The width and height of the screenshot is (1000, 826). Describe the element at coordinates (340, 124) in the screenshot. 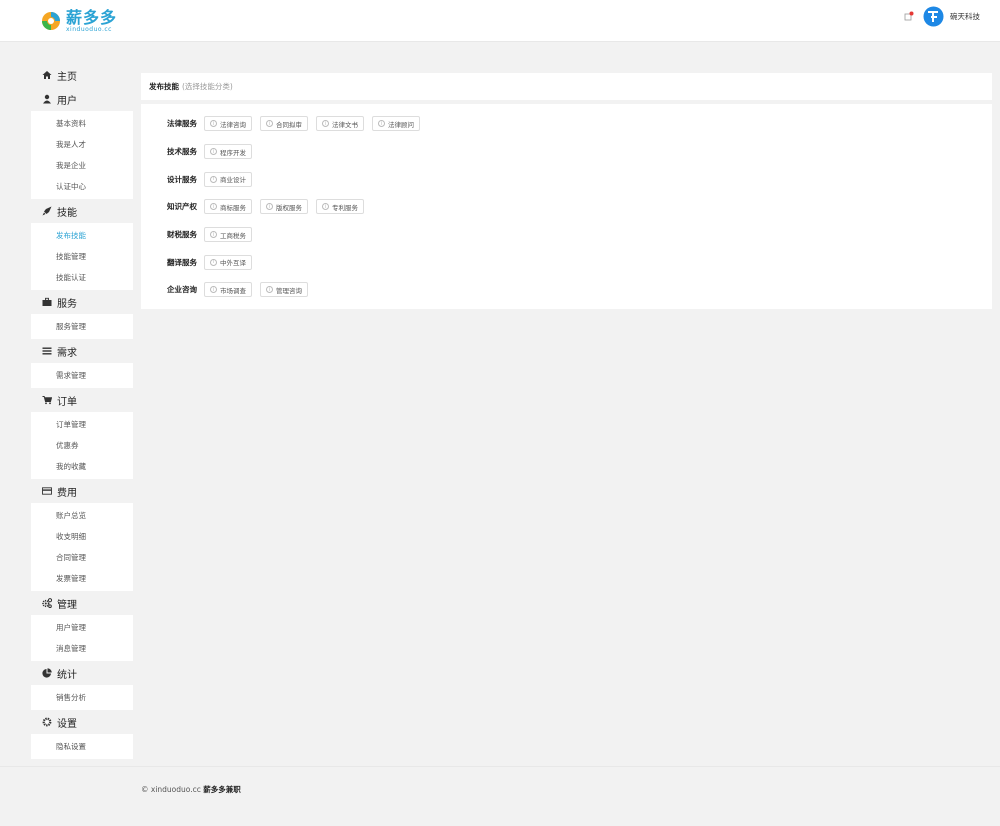

I see `skill-tag-button: i 法律文书` at that location.